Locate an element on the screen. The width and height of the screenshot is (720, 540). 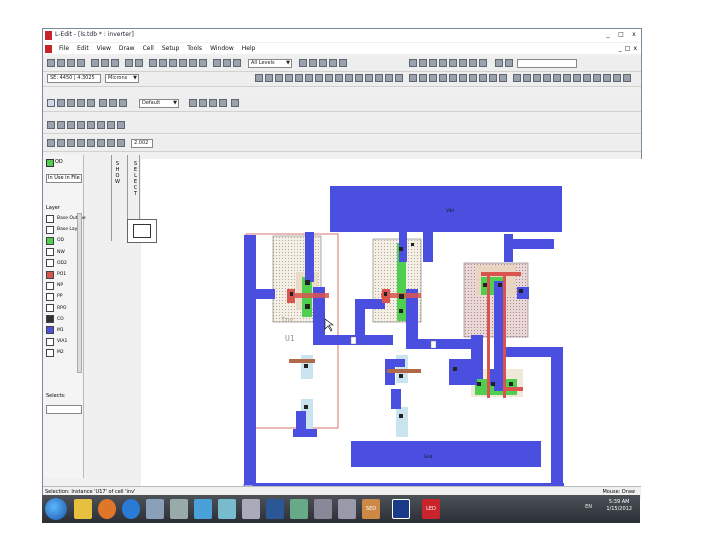
draw-f-icon is located at coordinates (309, 78).